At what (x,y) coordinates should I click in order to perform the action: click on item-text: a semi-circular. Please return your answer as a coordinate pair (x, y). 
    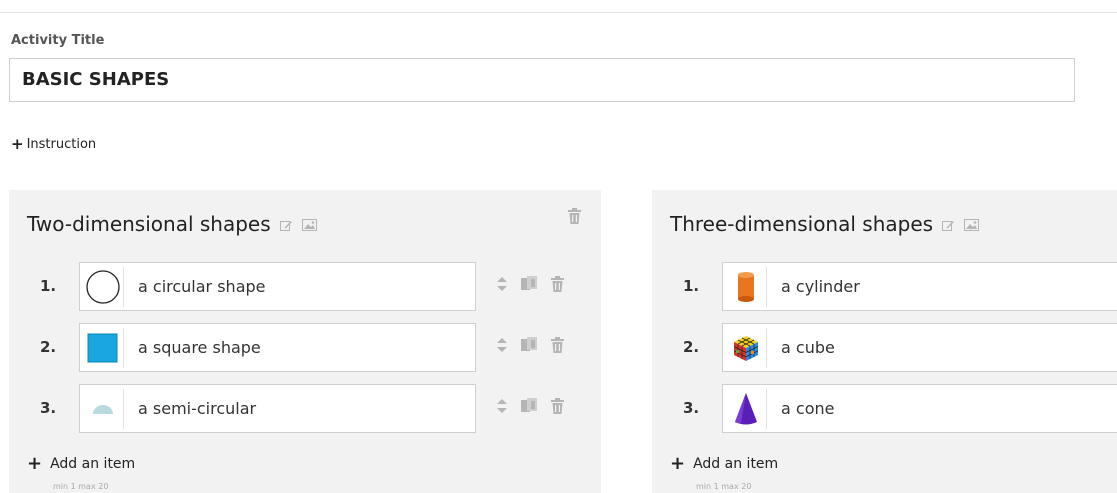
    Looking at the image, I should click on (197, 408).